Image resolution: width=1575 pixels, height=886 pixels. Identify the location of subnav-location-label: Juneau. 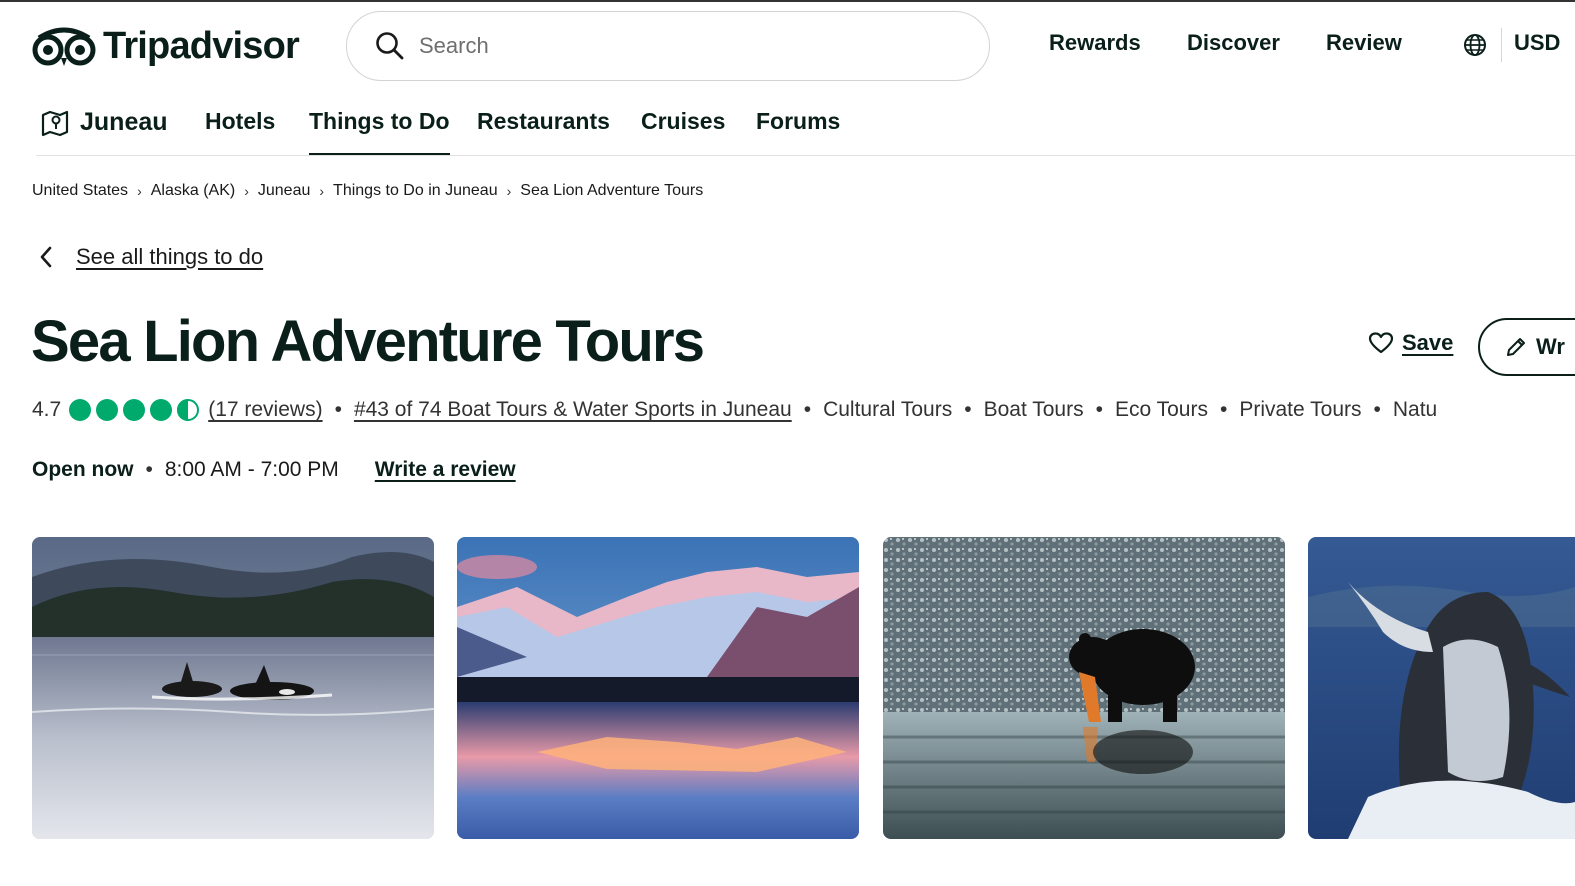
(124, 122).